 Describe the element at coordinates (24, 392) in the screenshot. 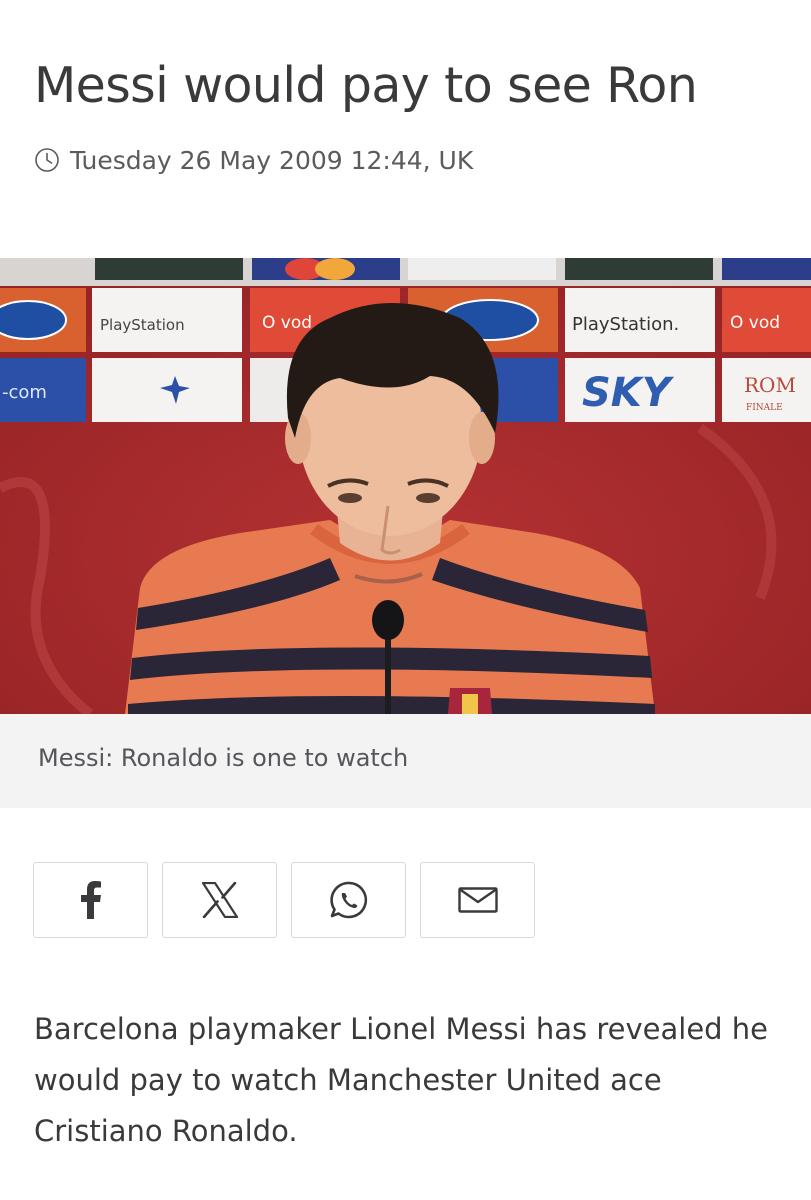

I see `svg-text: -com` at that location.